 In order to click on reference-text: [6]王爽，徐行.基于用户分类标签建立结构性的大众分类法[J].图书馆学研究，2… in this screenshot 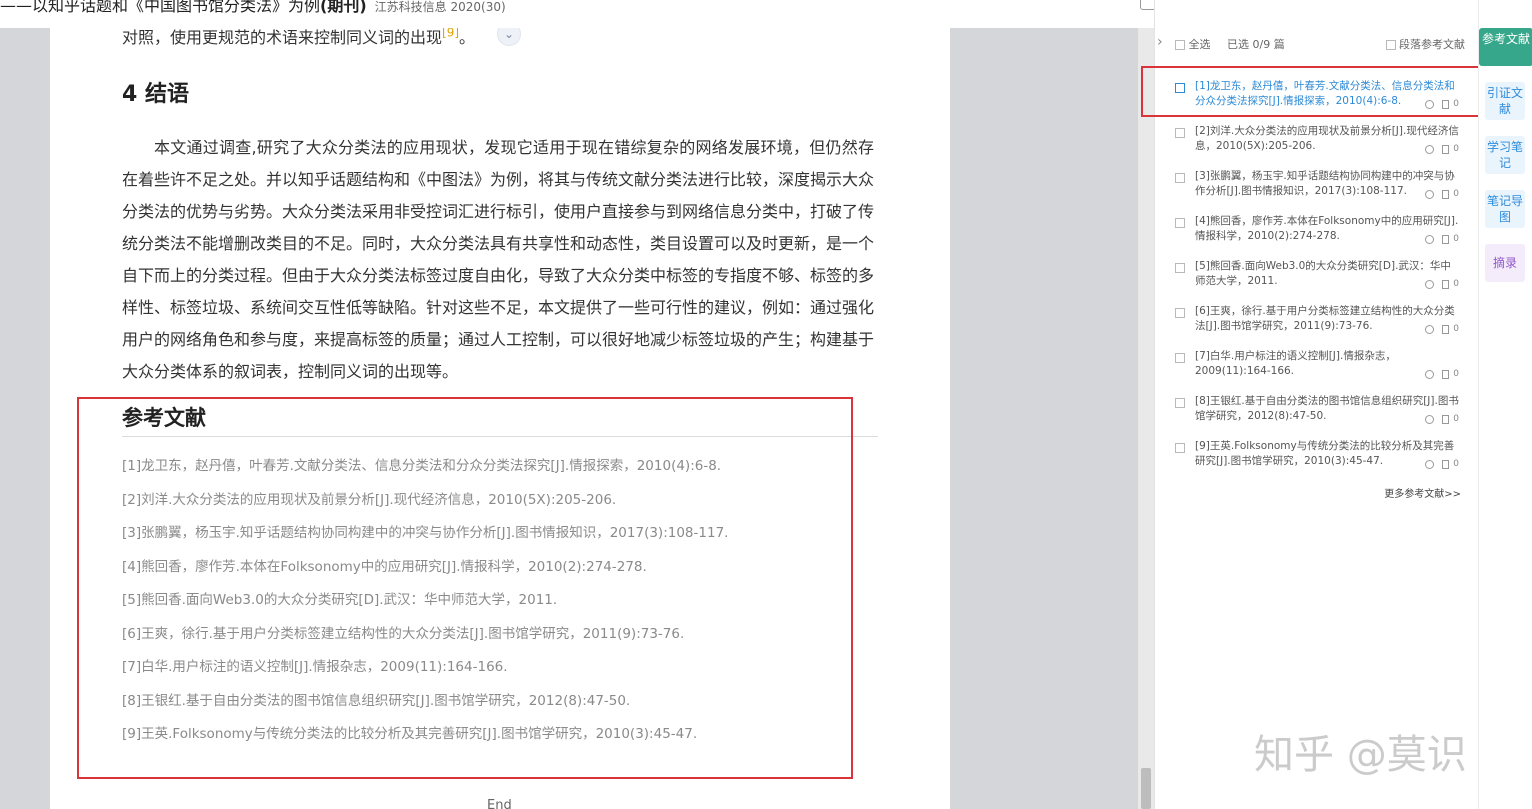, I will do `click(1327, 319)`.